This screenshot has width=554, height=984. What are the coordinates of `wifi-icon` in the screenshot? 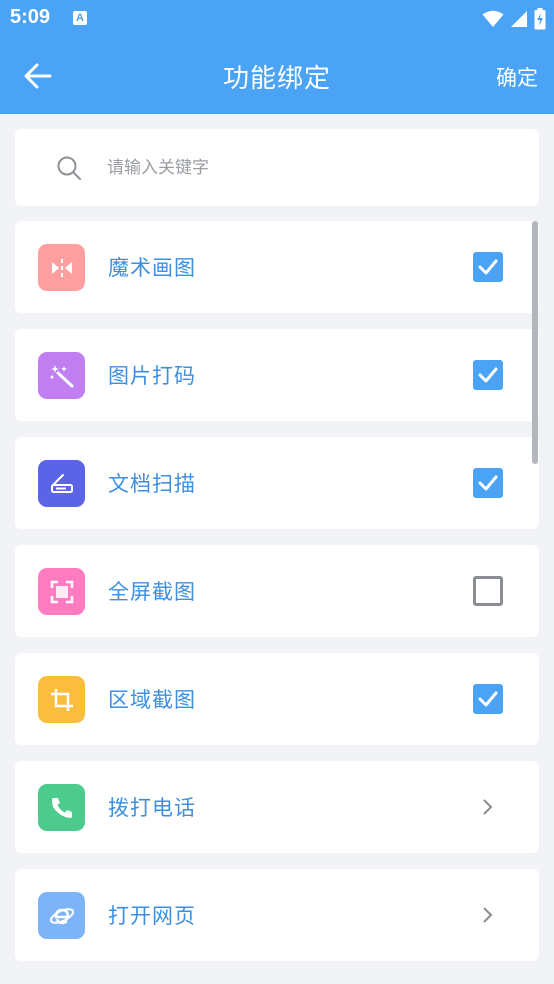 It's located at (493, 18).